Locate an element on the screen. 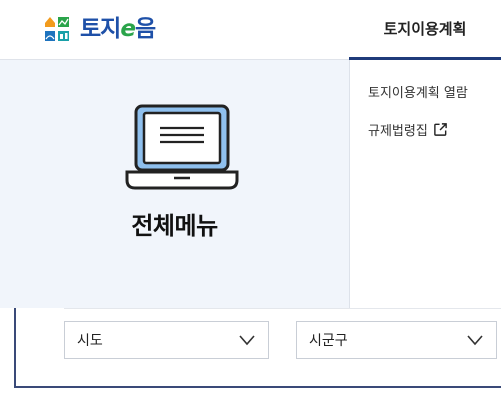 The image size is (501, 402). site-logo: 토지e음 is located at coordinates (99, 29).